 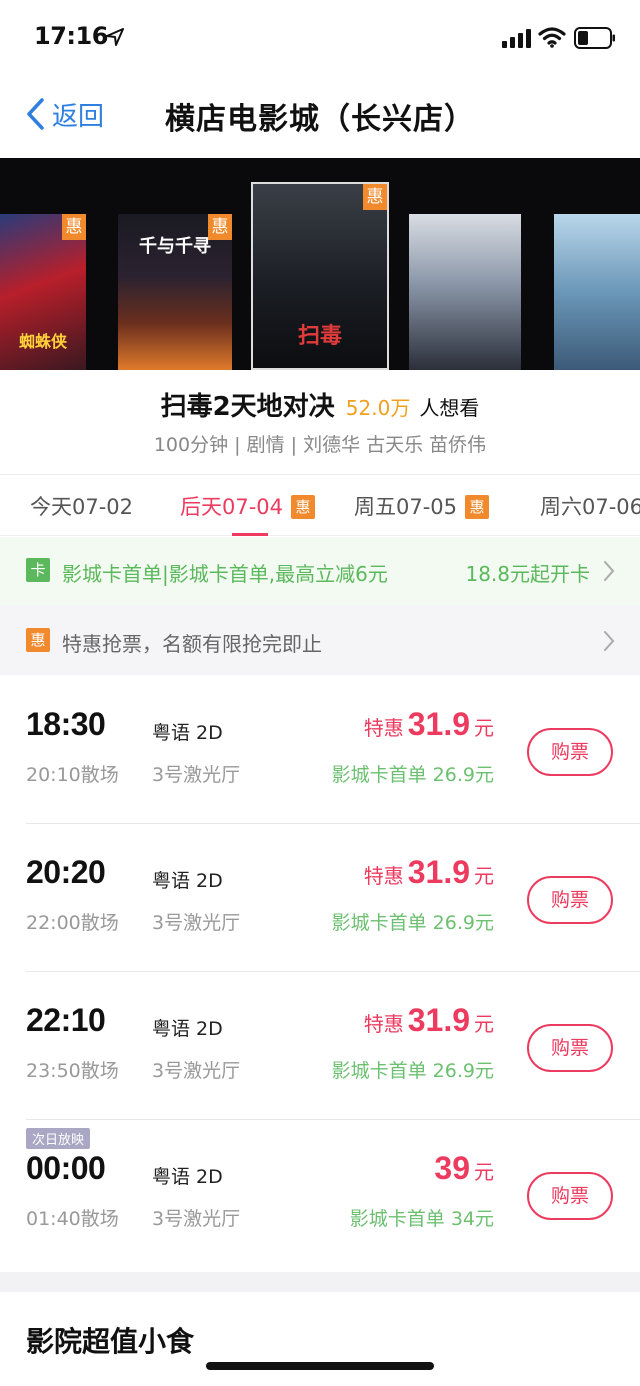 I want to click on card-promo-cta: 18.8元起开卡, so click(x=527, y=574).